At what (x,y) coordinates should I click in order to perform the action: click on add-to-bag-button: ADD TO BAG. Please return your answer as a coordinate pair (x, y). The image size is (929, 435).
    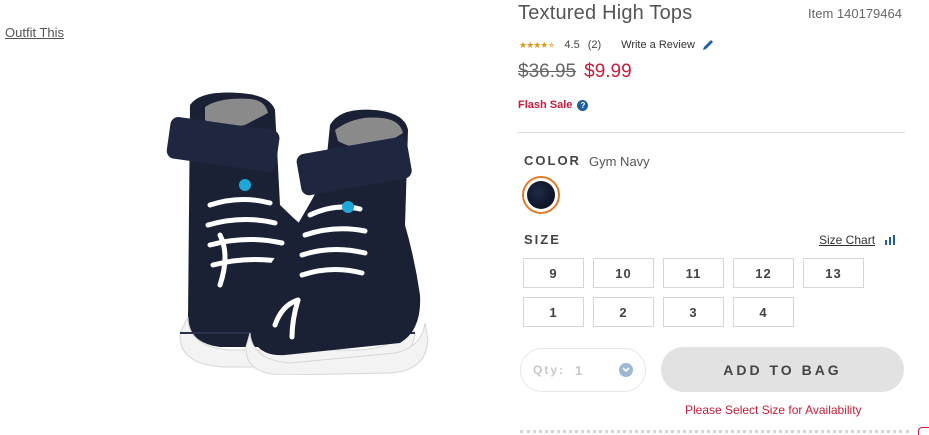
    Looking at the image, I should click on (782, 369).